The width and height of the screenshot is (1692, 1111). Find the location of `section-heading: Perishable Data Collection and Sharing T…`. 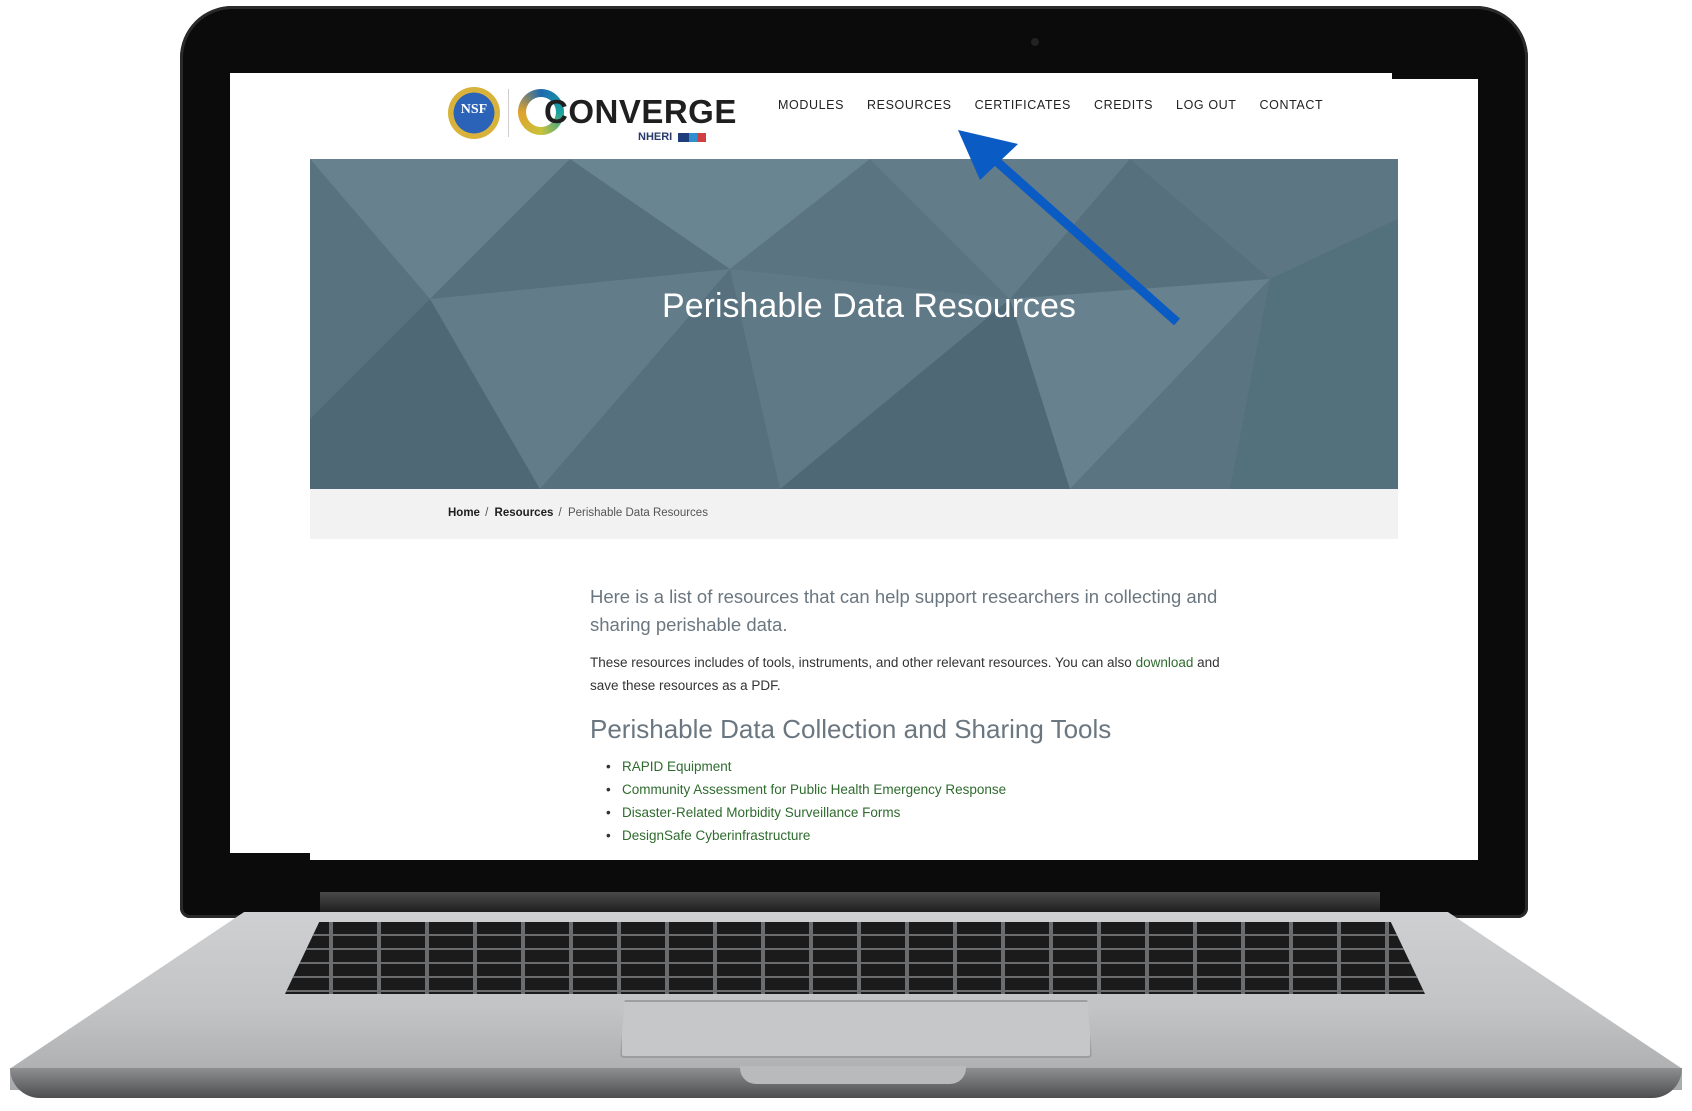

section-heading: Perishable Data Collection and Sharing T… is located at coordinates (851, 729).